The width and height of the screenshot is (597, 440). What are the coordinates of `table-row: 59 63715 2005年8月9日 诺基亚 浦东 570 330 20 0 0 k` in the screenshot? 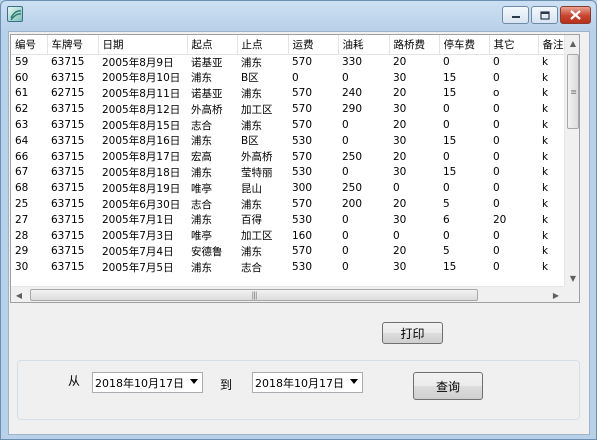 It's located at (289, 62).